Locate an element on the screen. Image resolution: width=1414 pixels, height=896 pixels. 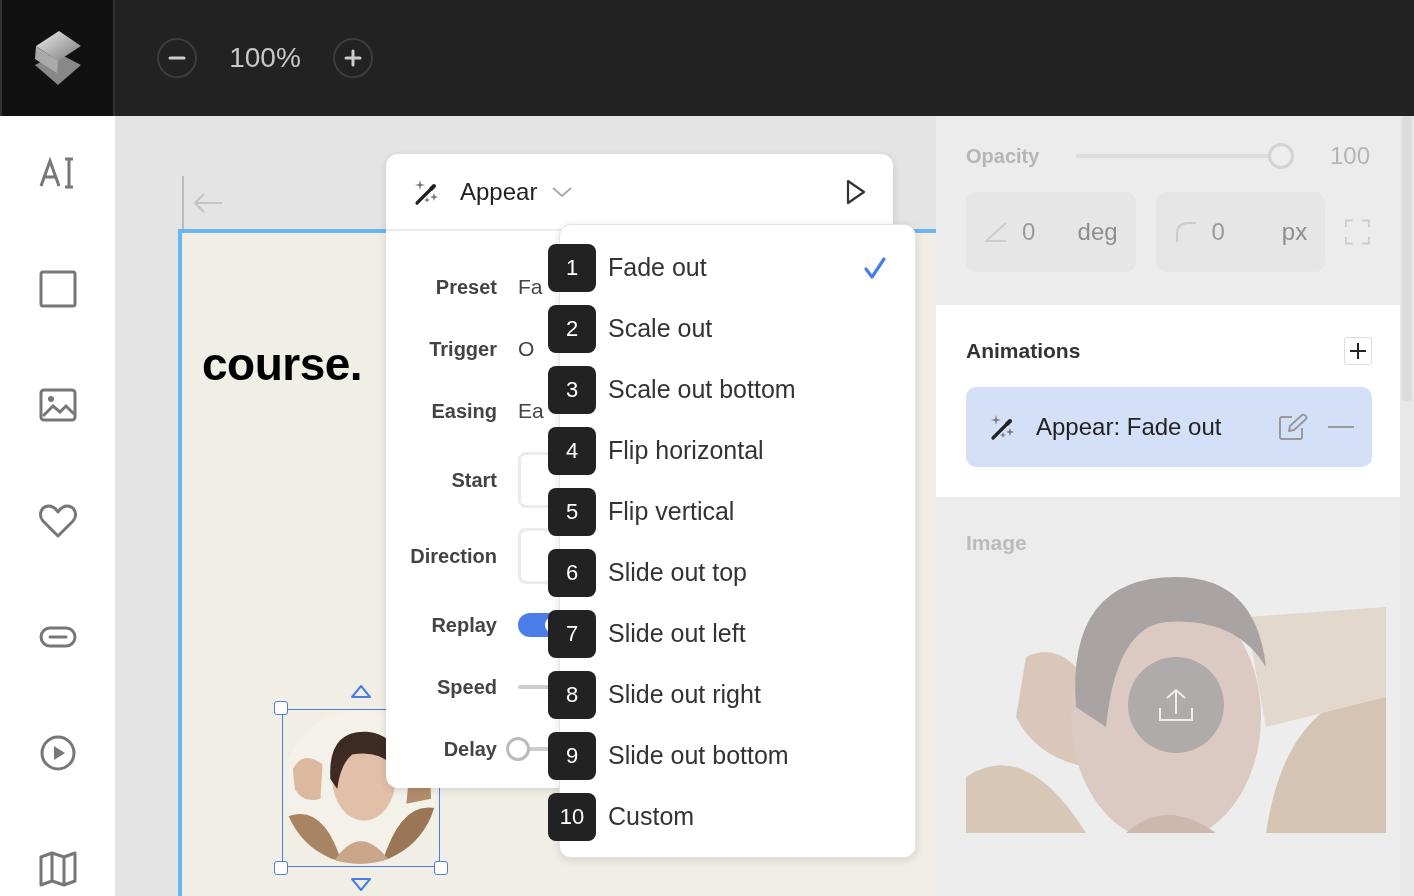
logo-icon is located at coordinates (57, 58).